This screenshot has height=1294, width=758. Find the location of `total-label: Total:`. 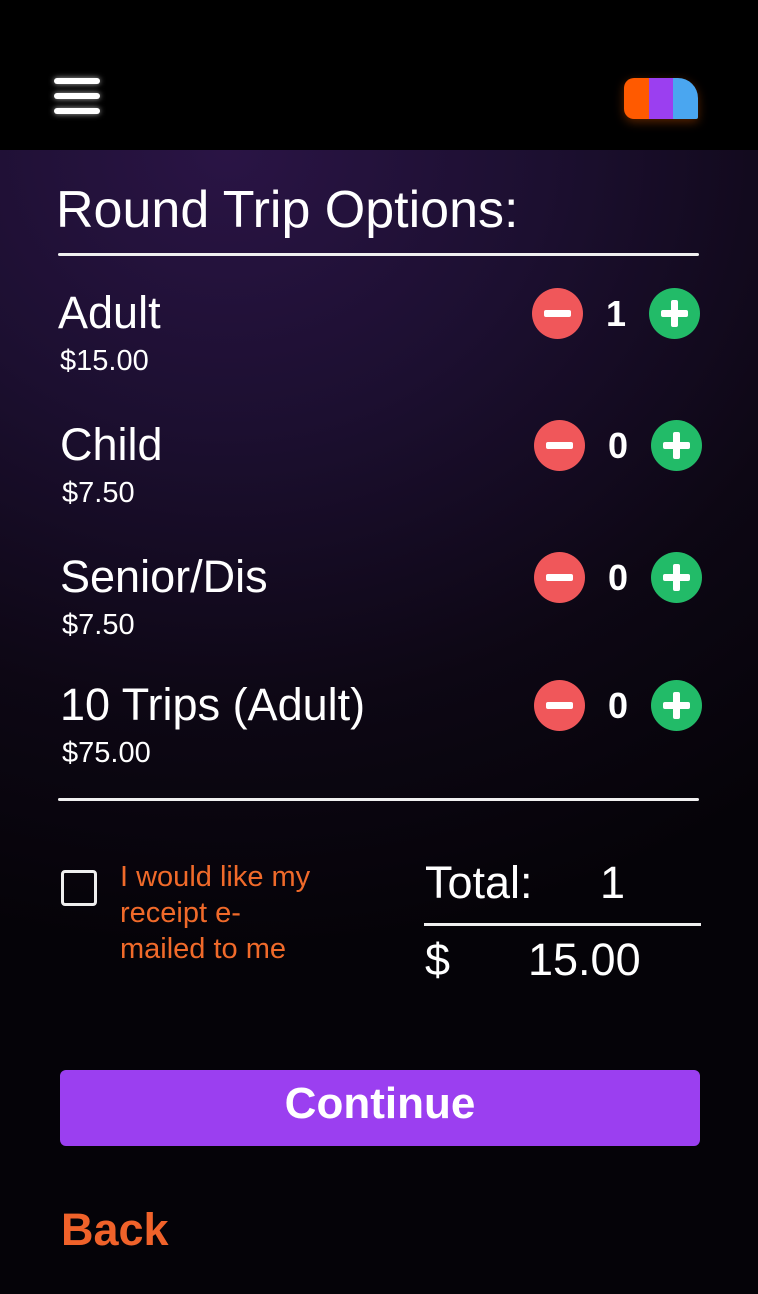

total-label: Total: is located at coordinates (479, 882).